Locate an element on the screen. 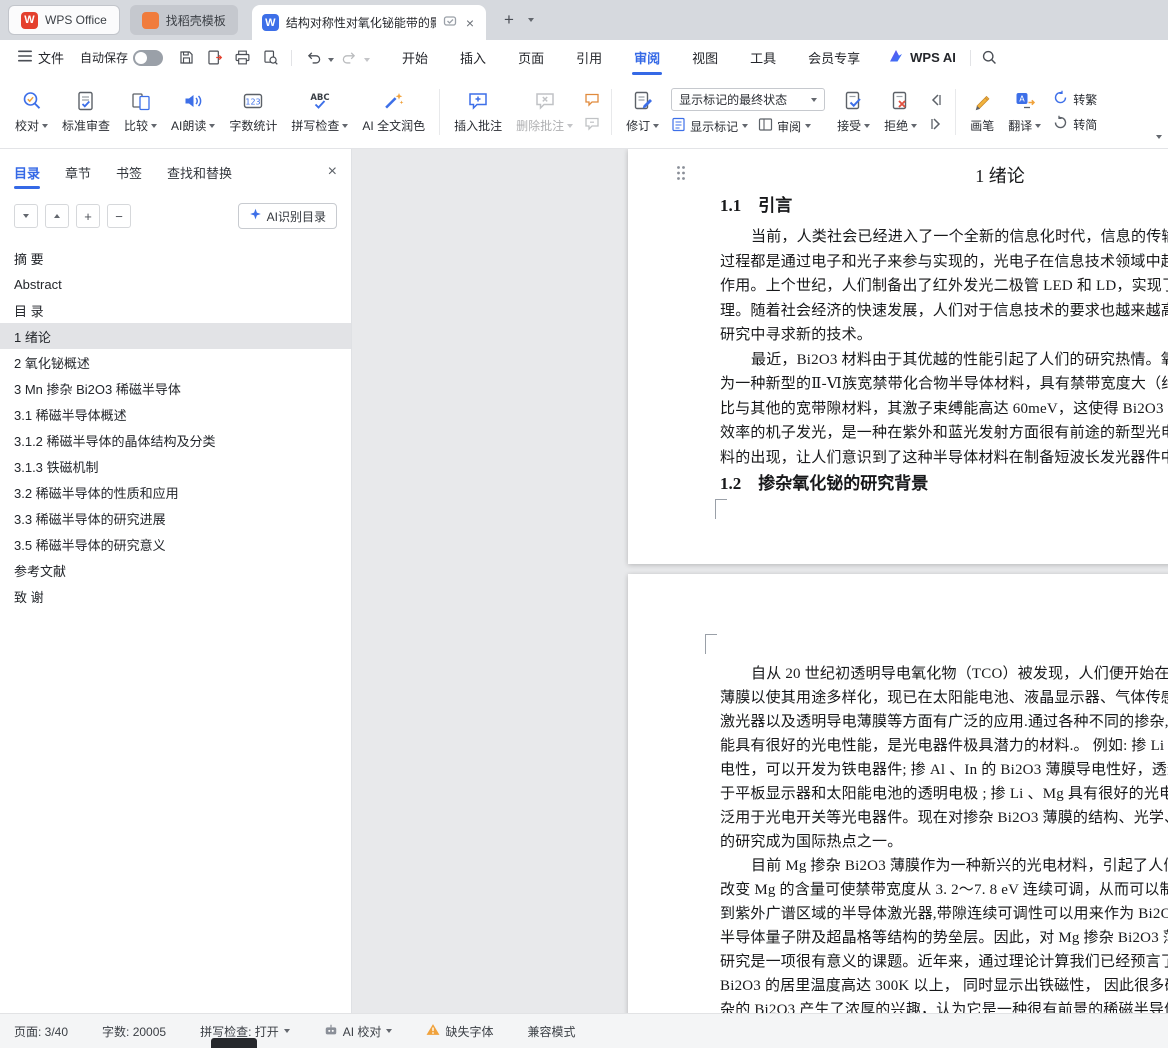 The width and height of the screenshot is (1168, 1048). tab-insert: 插入 is located at coordinates (473, 57).